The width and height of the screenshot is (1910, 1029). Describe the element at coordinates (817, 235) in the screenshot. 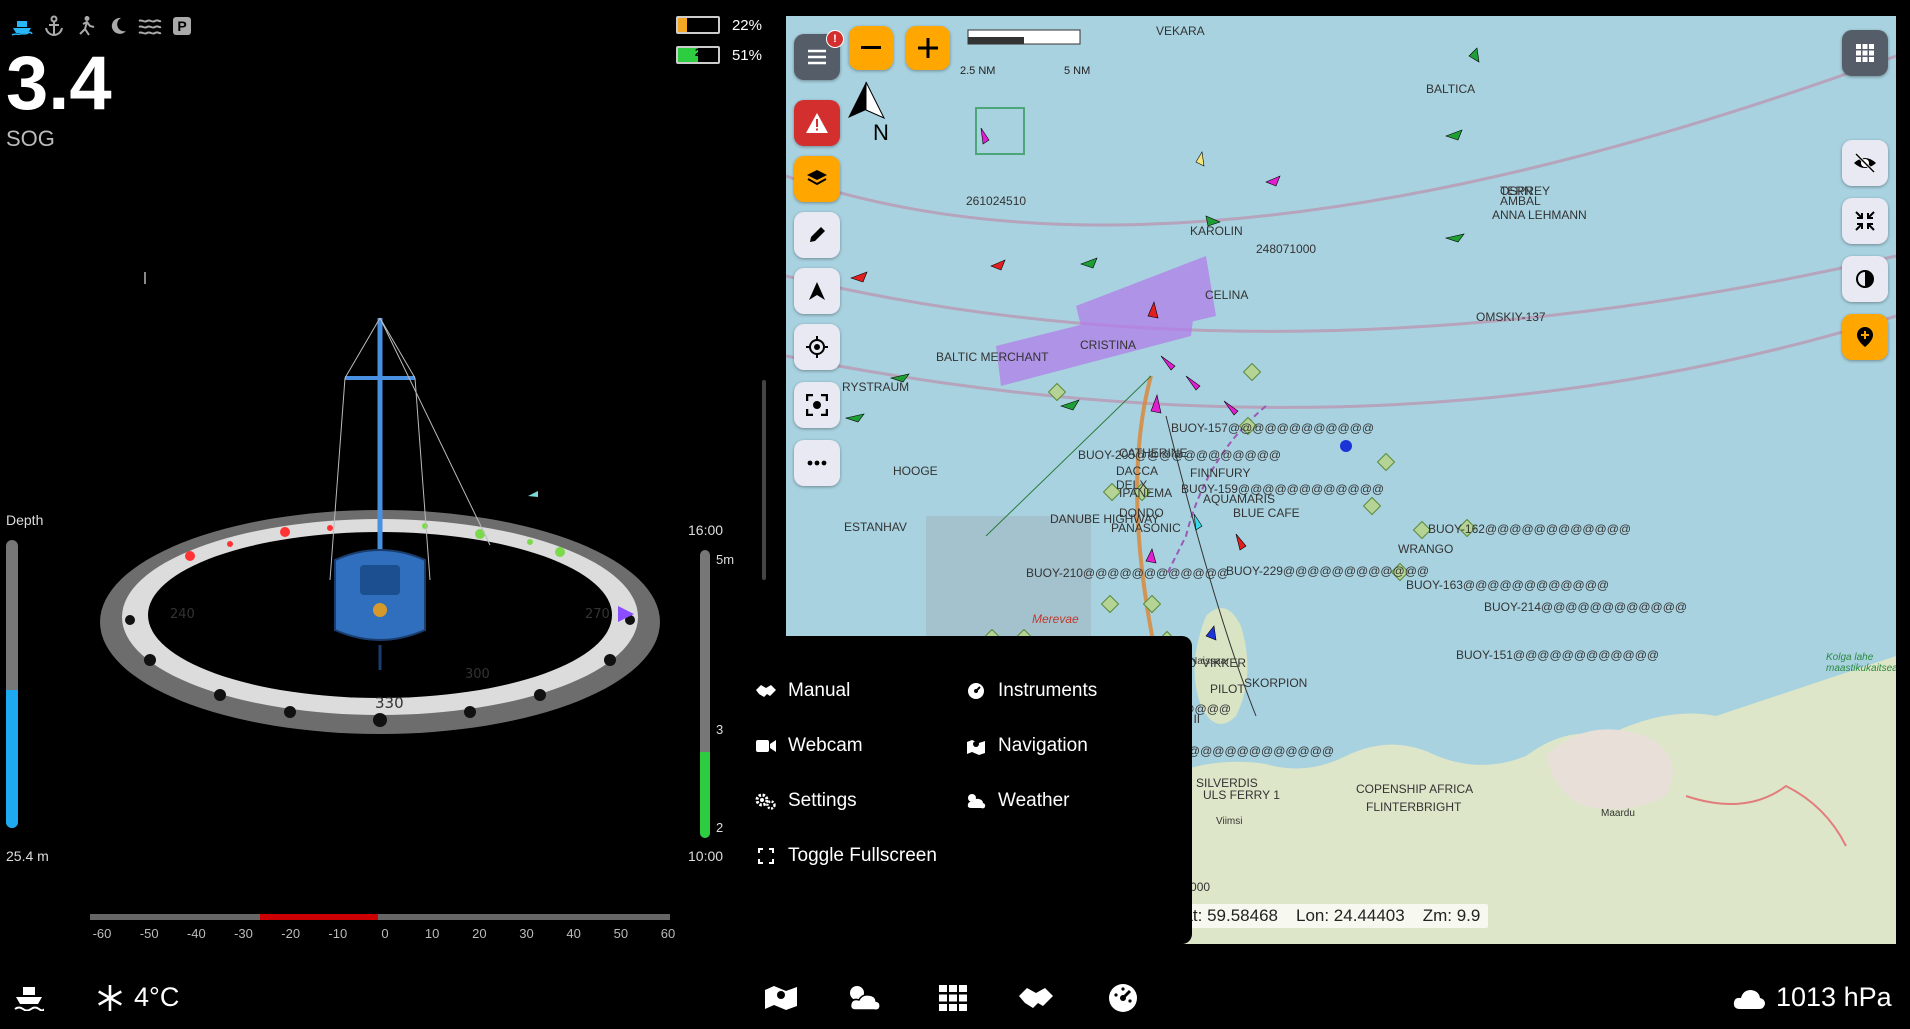

I see `draw-button` at that location.